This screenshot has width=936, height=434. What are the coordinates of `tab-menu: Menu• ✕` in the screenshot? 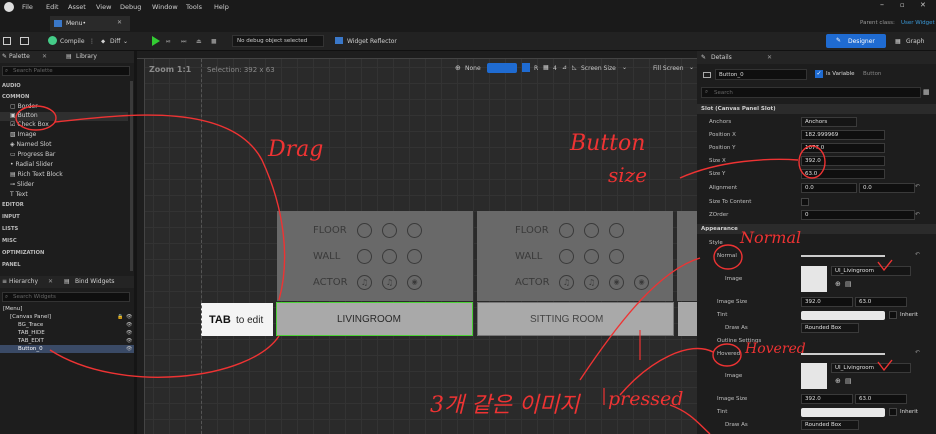 It's located at (90, 23).